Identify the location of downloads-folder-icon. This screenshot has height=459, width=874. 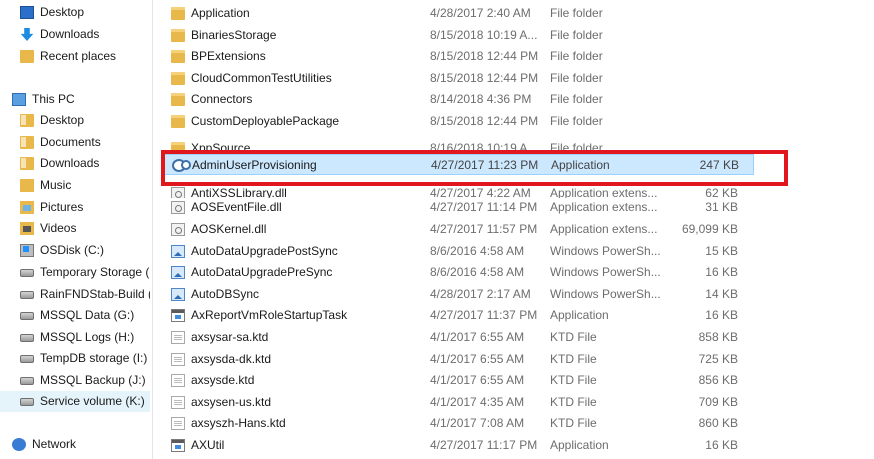
(27, 163).